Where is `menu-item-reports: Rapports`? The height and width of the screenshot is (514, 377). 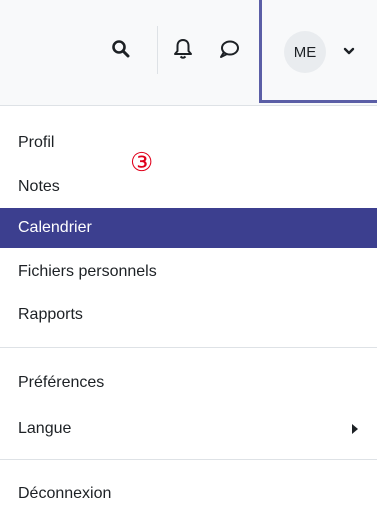 menu-item-reports: Rapports is located at coordinates (188, 315).